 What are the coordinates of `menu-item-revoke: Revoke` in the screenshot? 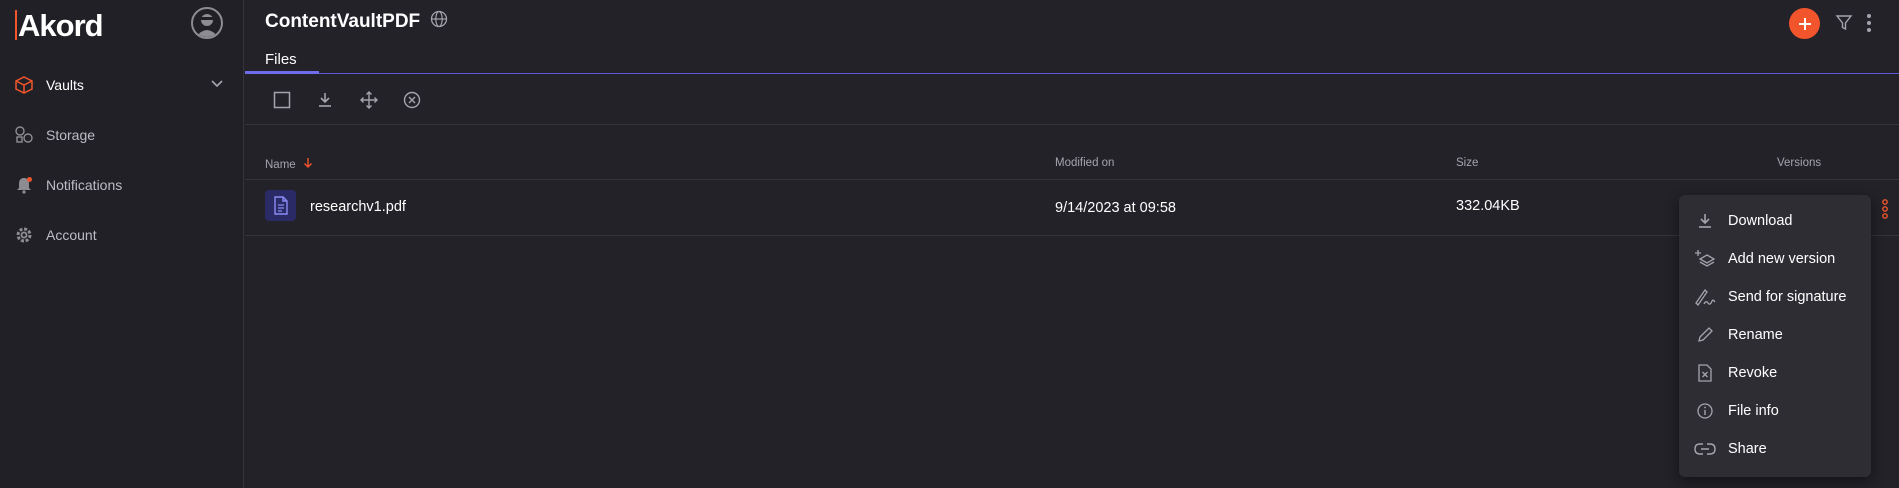 It's located at (1775, 373).